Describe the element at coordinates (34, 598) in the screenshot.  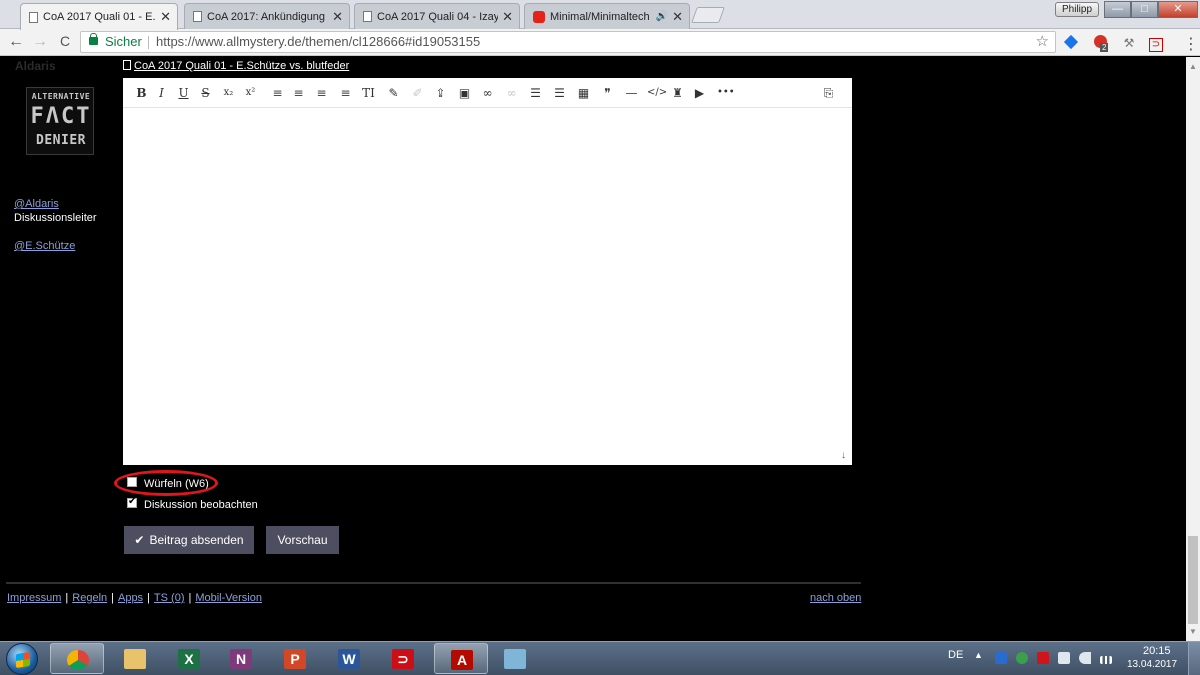
I see `footer-link-impressum: Impressum` at that location.